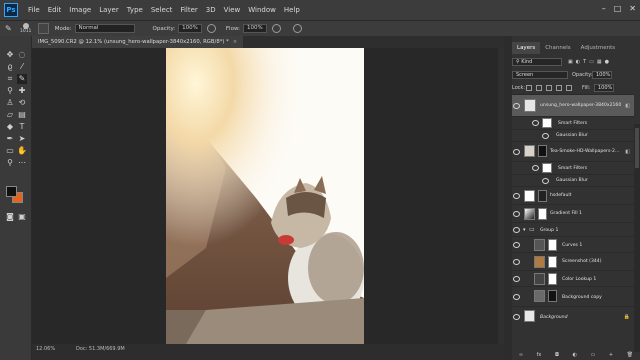 This screenshot has height=360, width=640. I want to click on delete-layer-icon: 🗑, so click(630, 356).